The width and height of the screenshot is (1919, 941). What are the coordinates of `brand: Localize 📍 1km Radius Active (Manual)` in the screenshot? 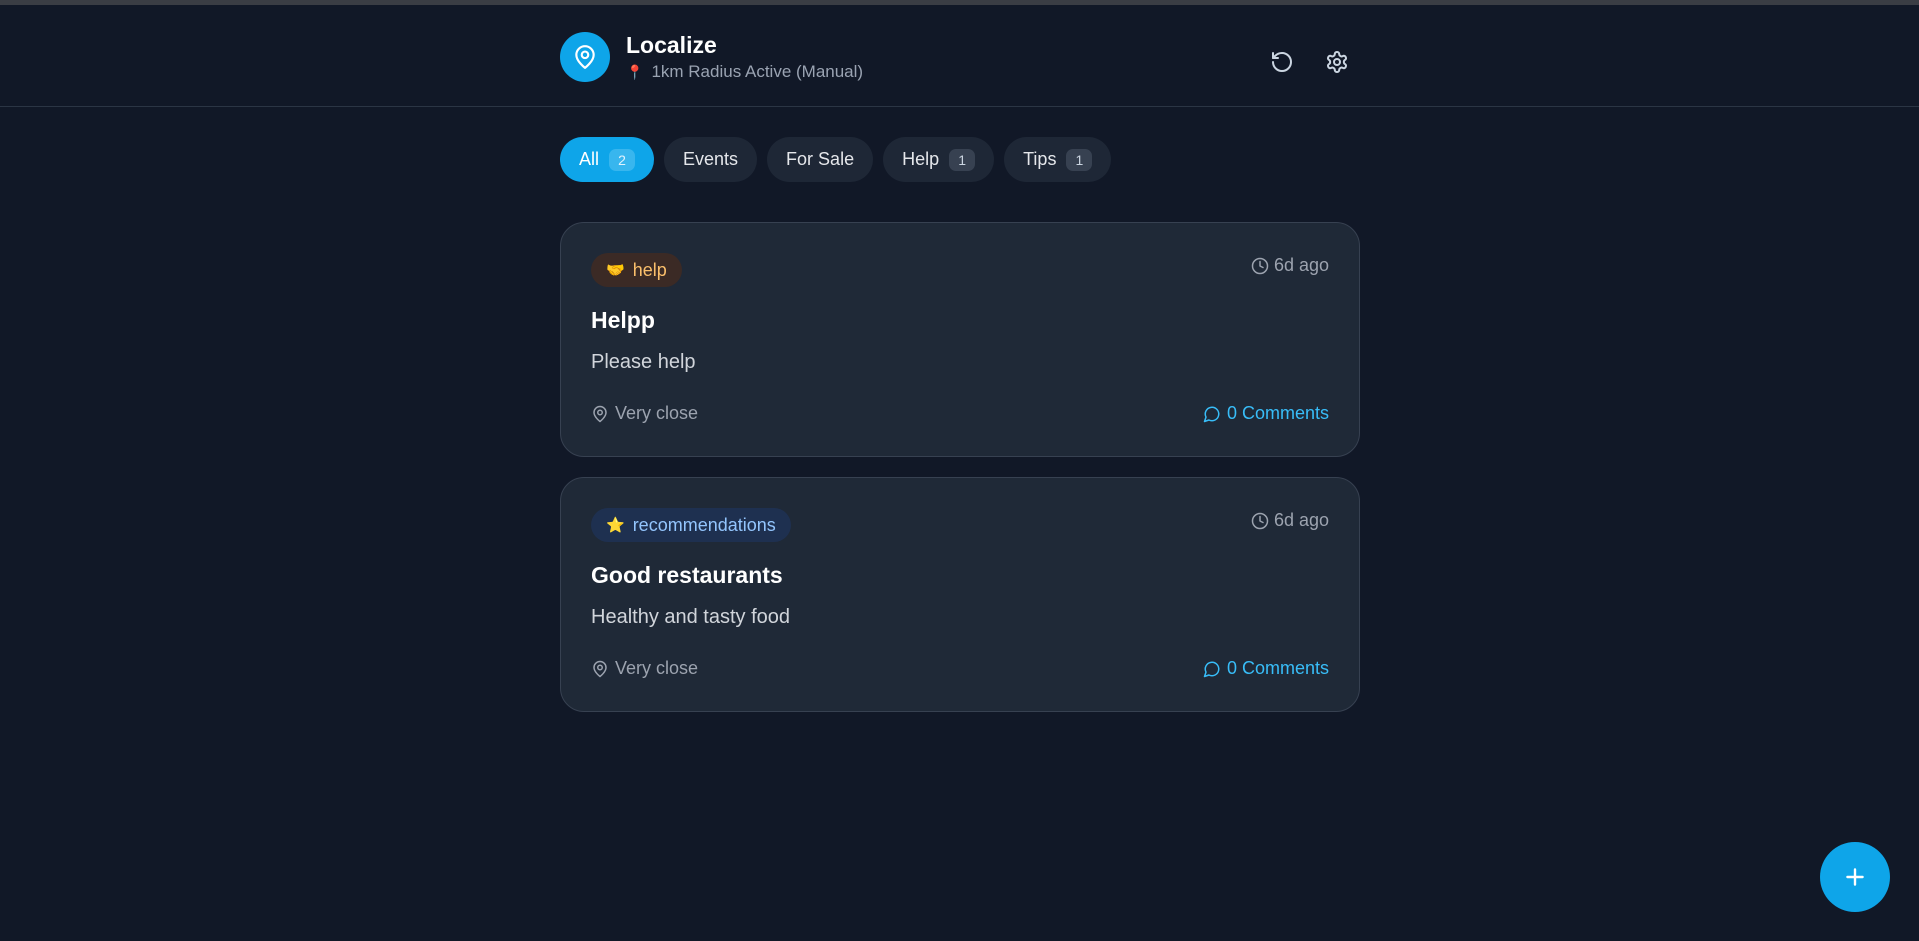 It's located at (711, 56).